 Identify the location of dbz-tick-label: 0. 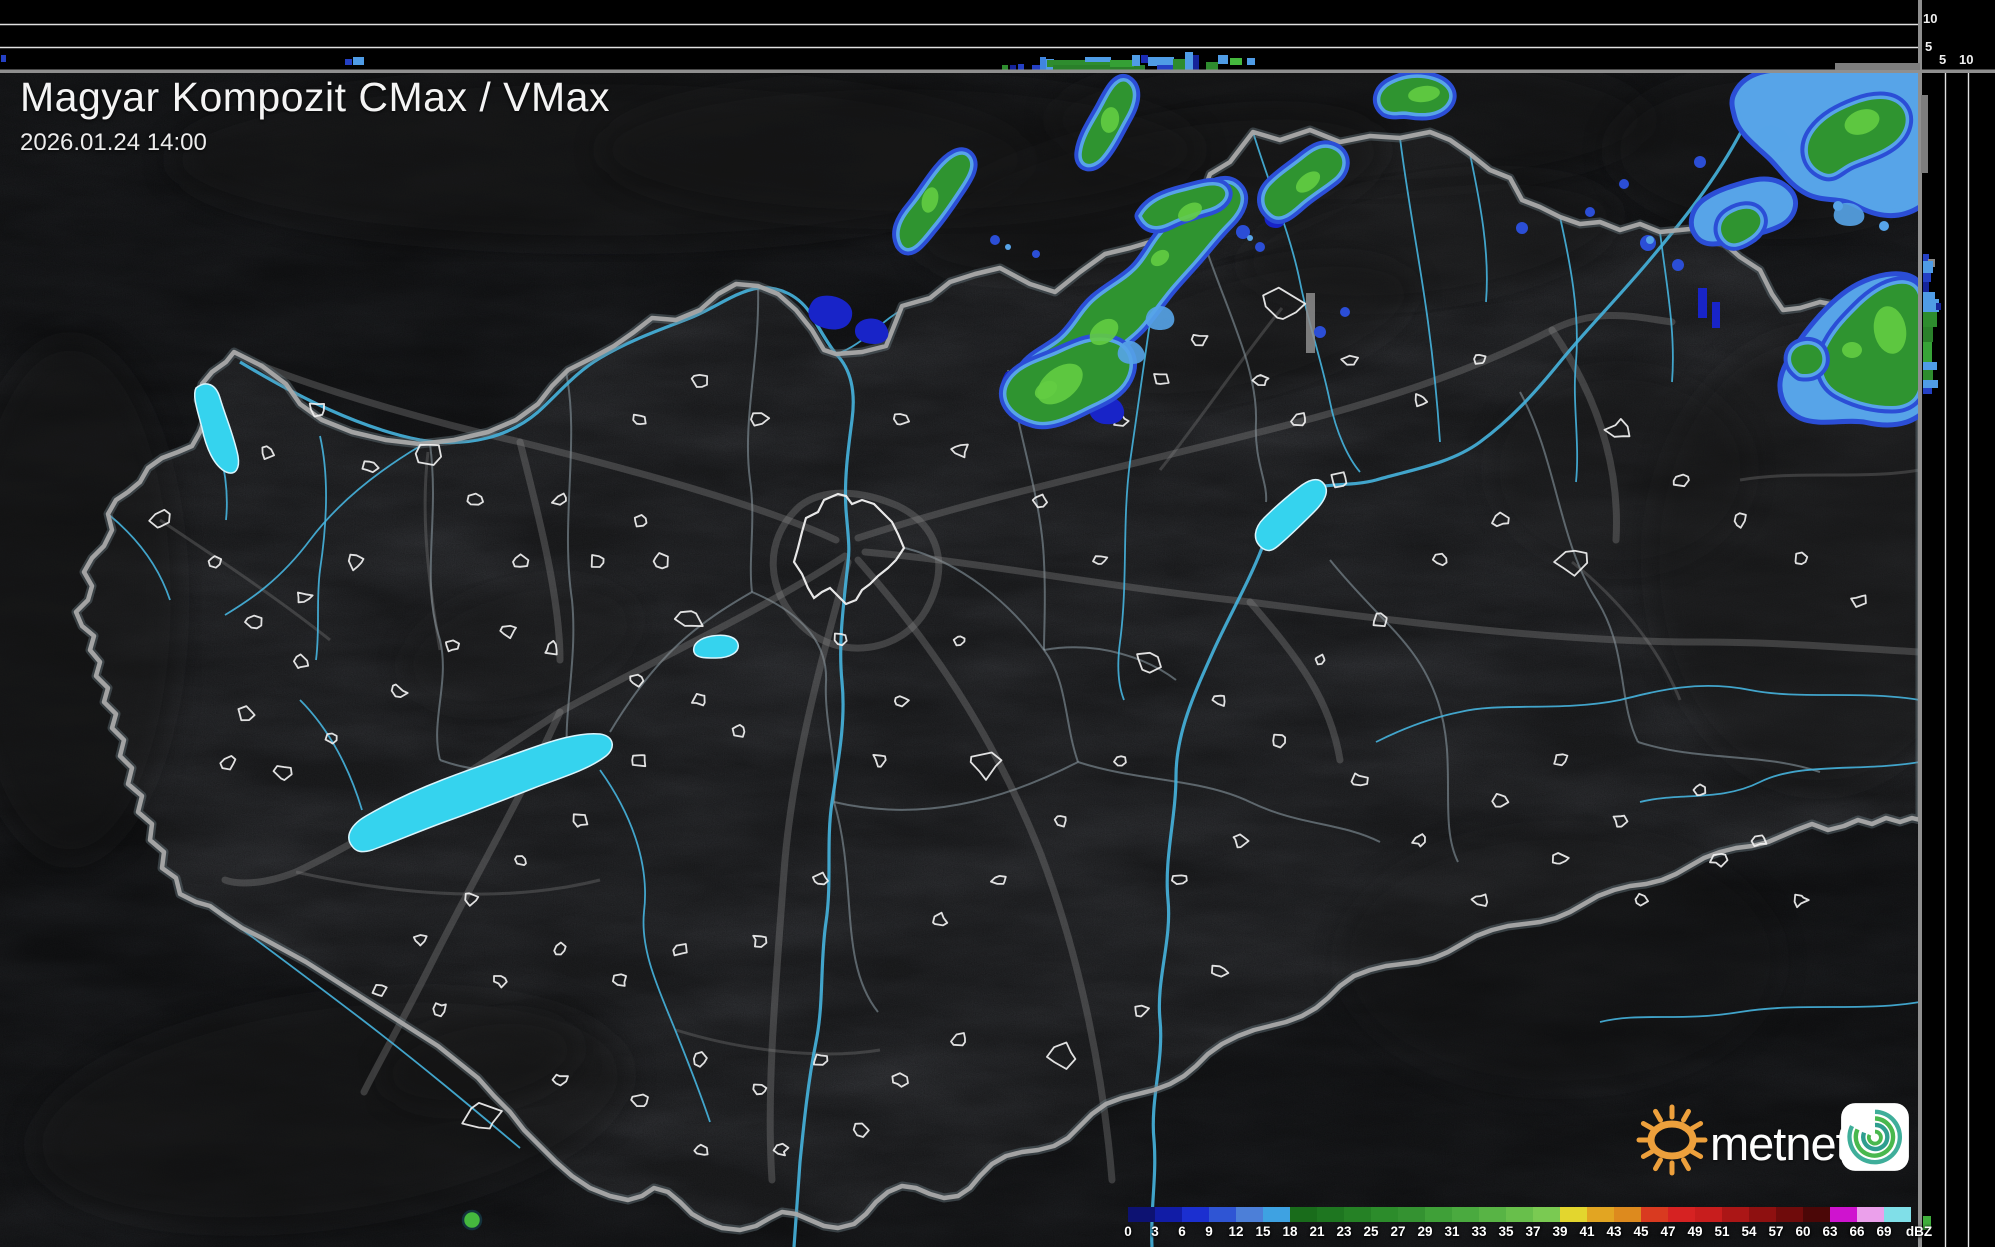
(1128, 1231).